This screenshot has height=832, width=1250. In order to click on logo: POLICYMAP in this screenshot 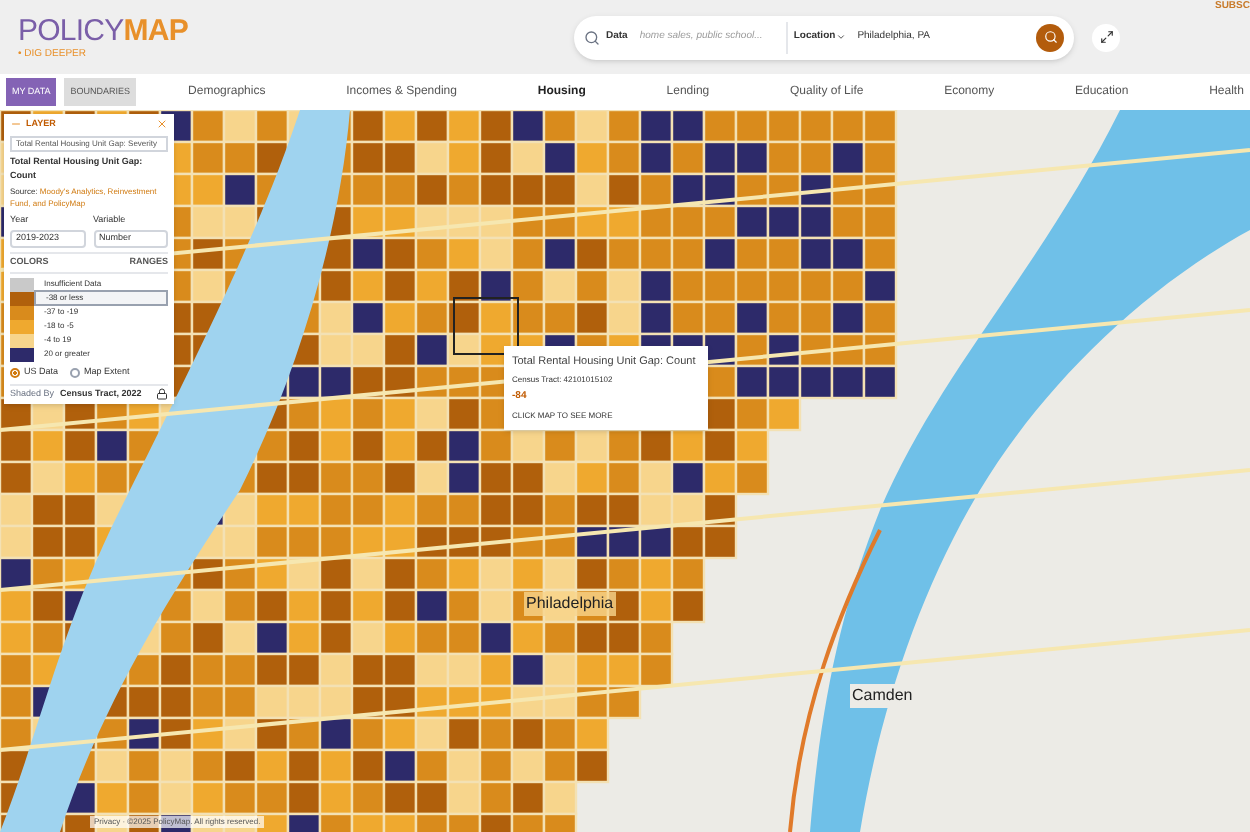, I will do `click(108, 31)`.